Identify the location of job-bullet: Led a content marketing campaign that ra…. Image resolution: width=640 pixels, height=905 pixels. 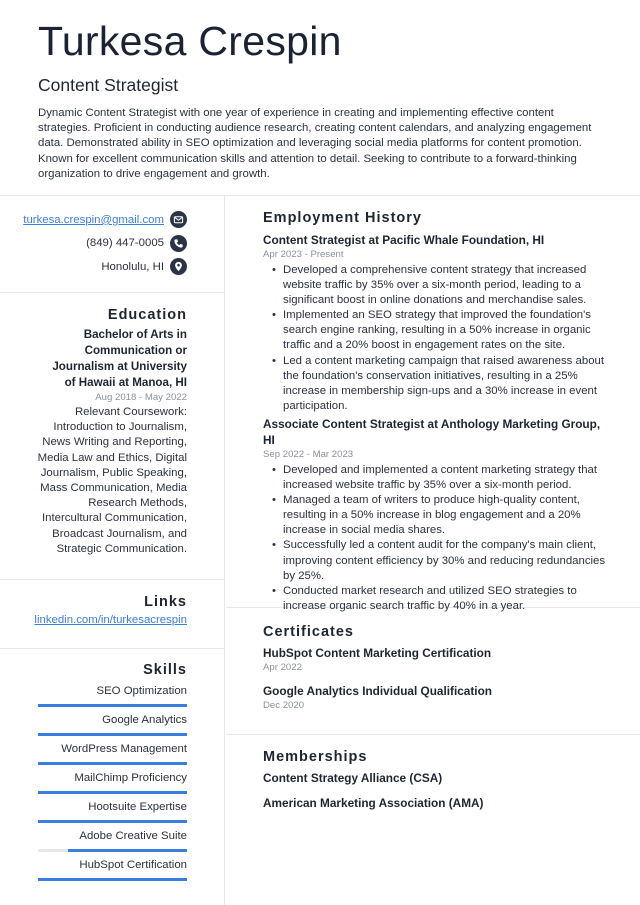
(436, 384).